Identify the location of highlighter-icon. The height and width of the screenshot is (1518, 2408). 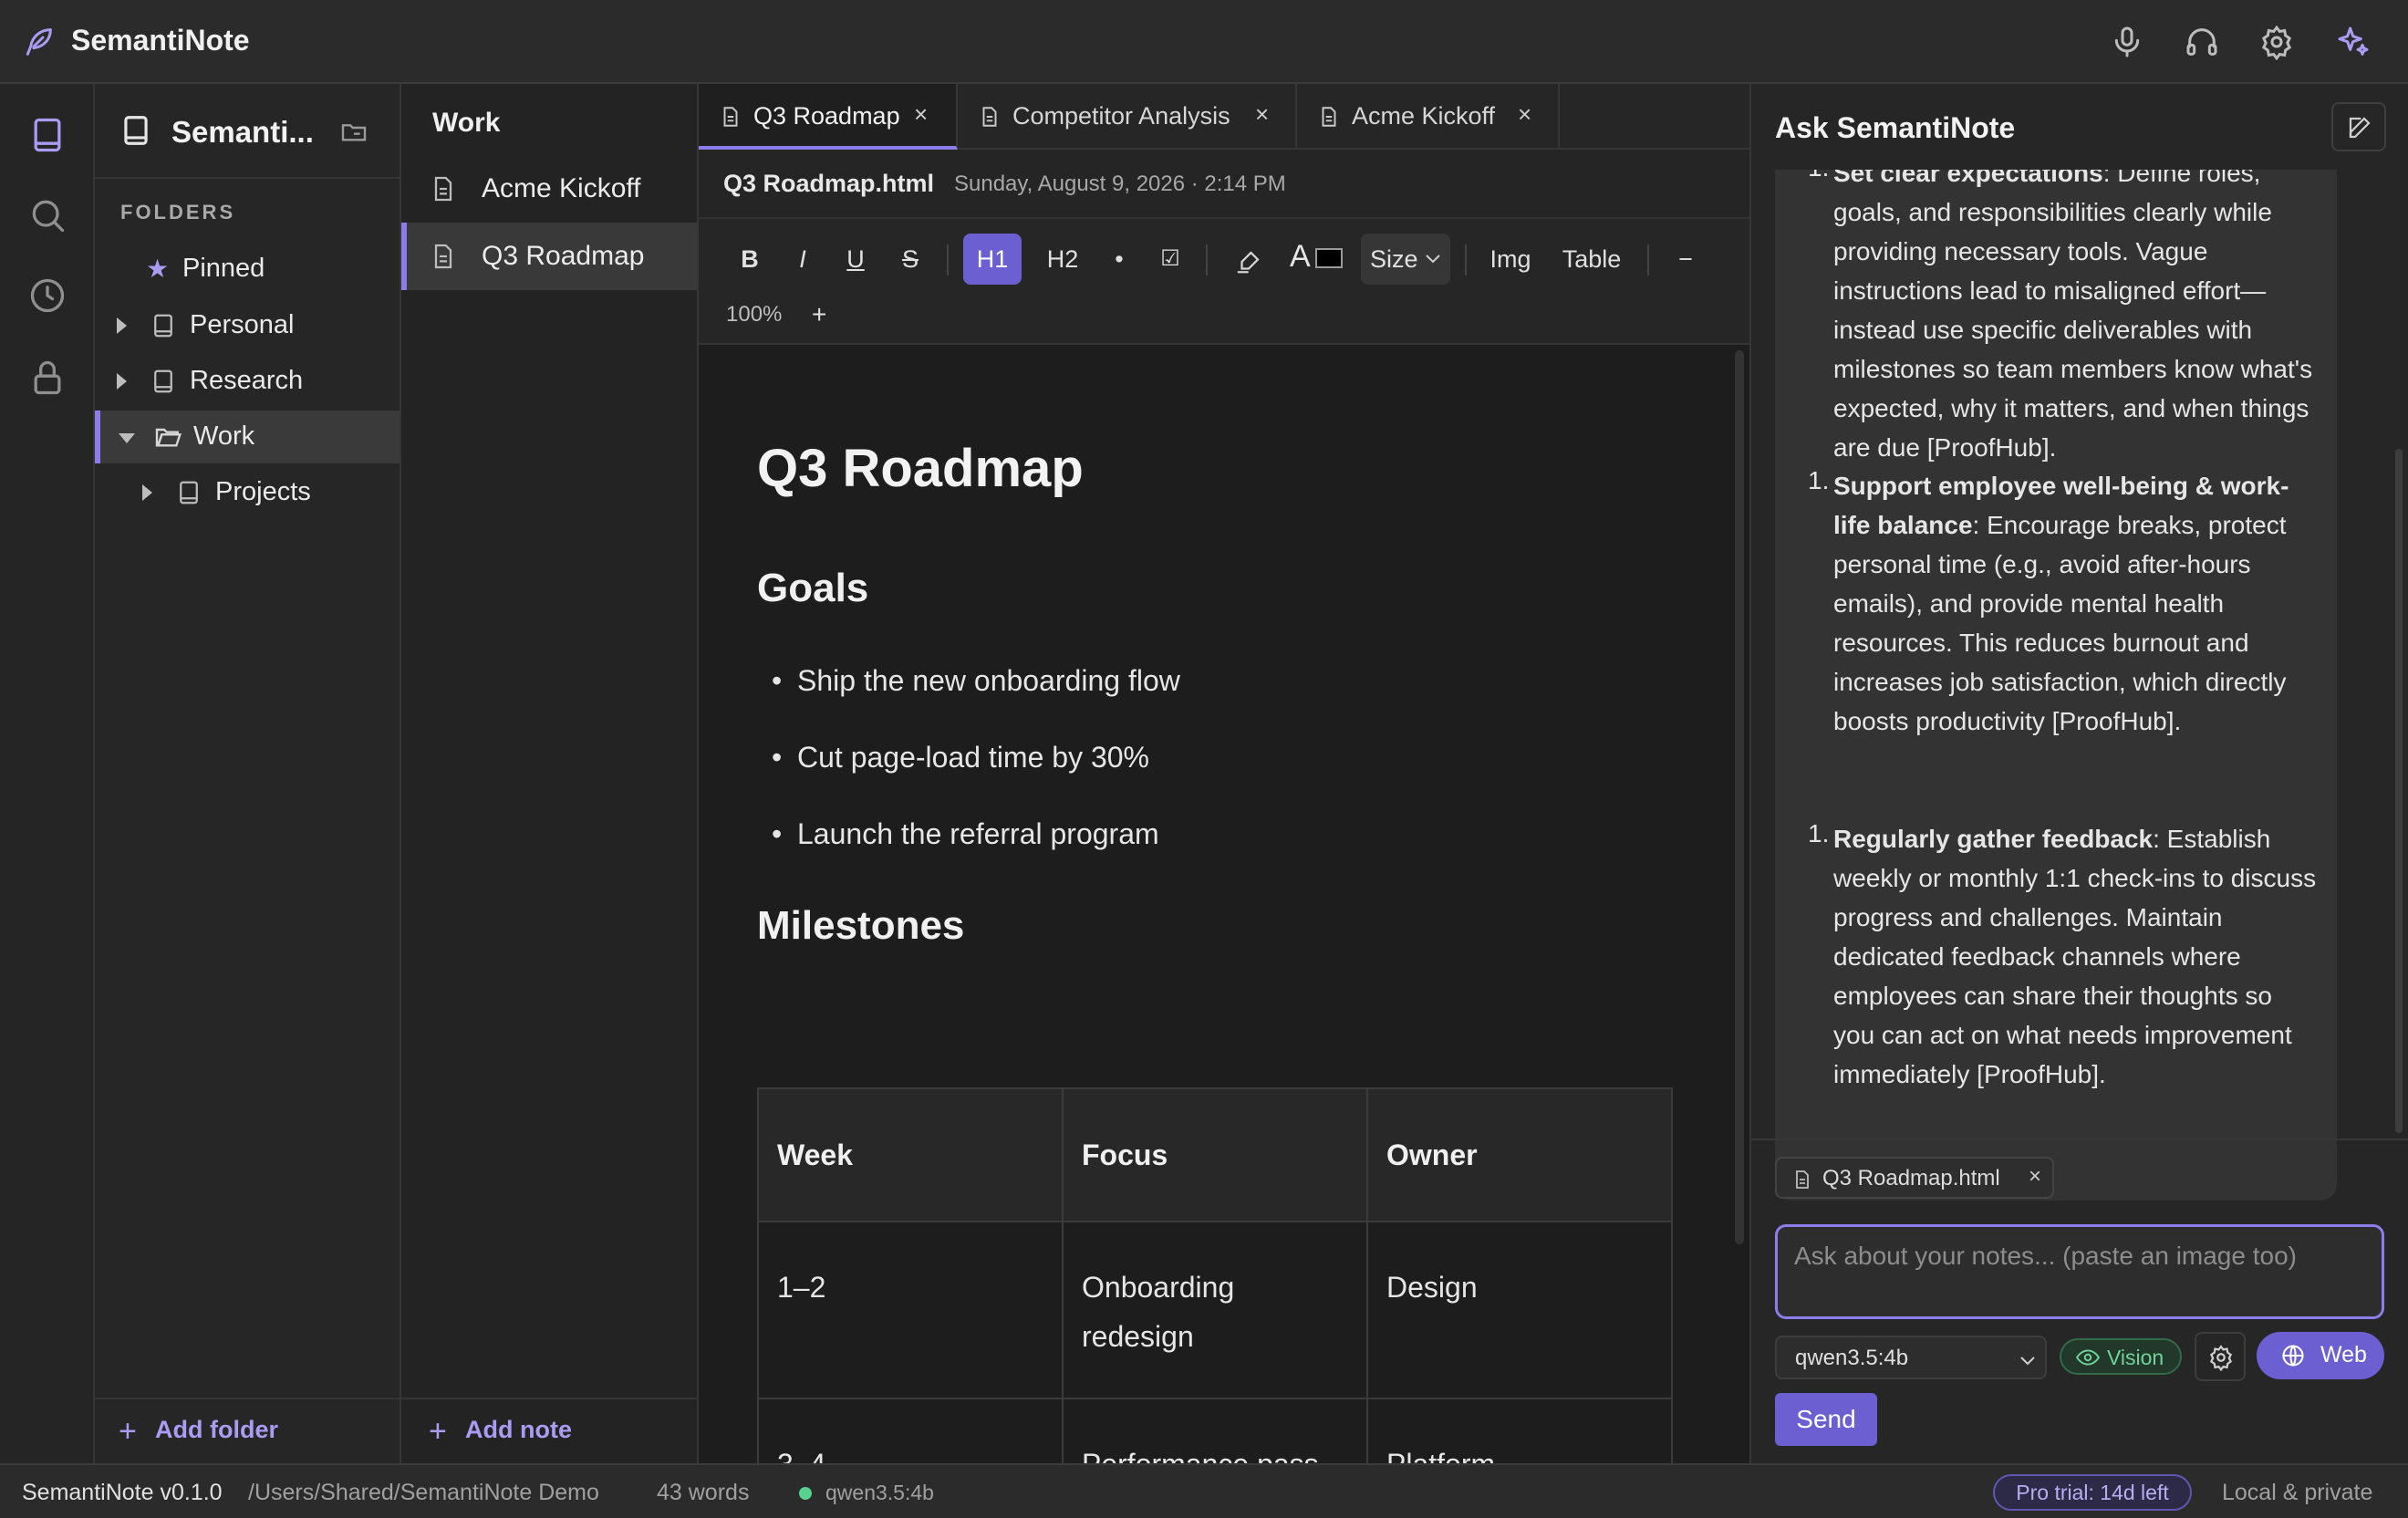
(1248, 262).